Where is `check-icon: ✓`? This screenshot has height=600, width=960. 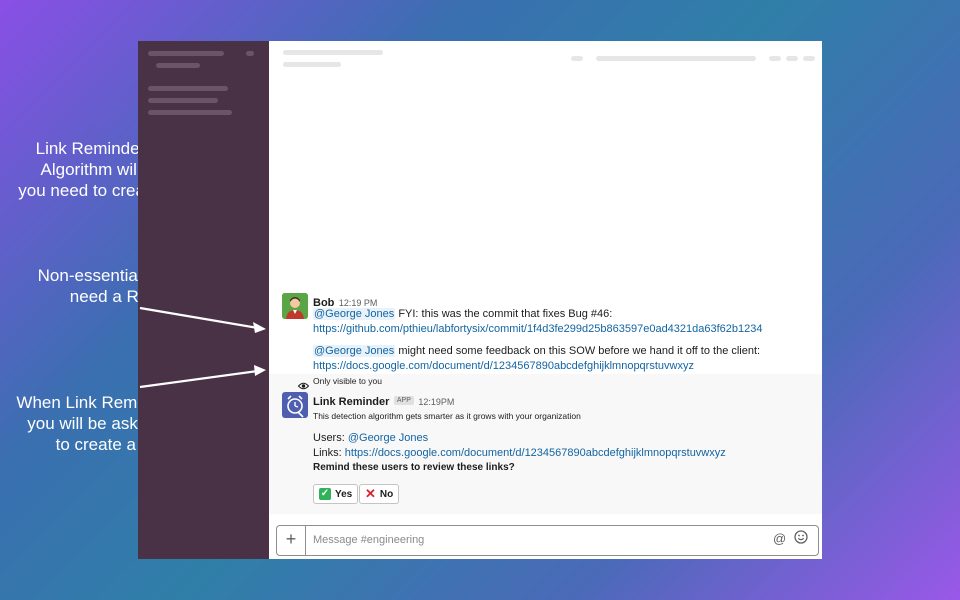
check-icon: ✓ is located at coordinates (325, 494).